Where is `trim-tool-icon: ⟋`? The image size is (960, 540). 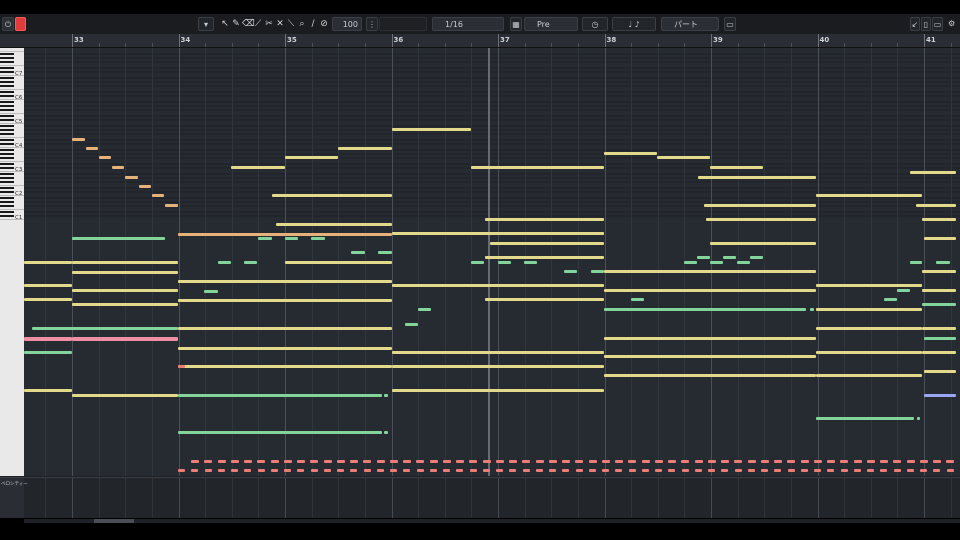
trim-tool-icon: ⟋ is located at coordinates (258, 24).